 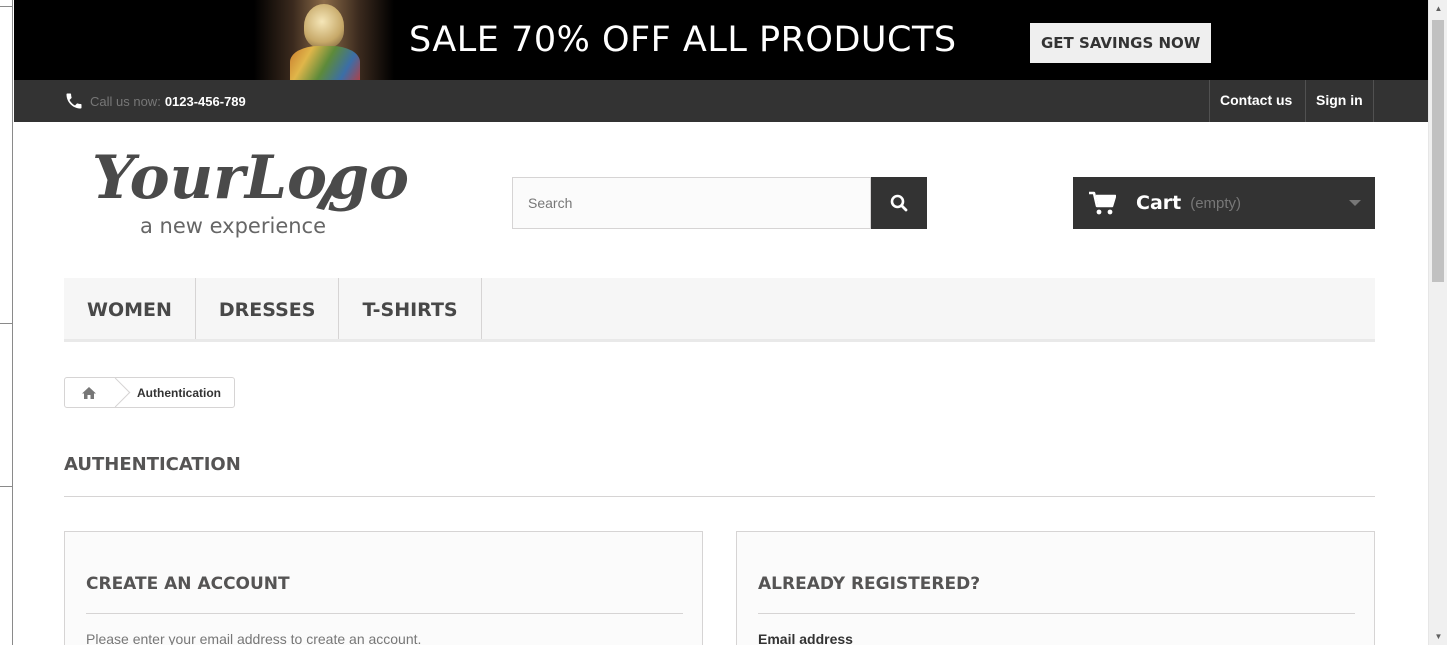 I want to click on search-bar, so click(x=719, y=203).